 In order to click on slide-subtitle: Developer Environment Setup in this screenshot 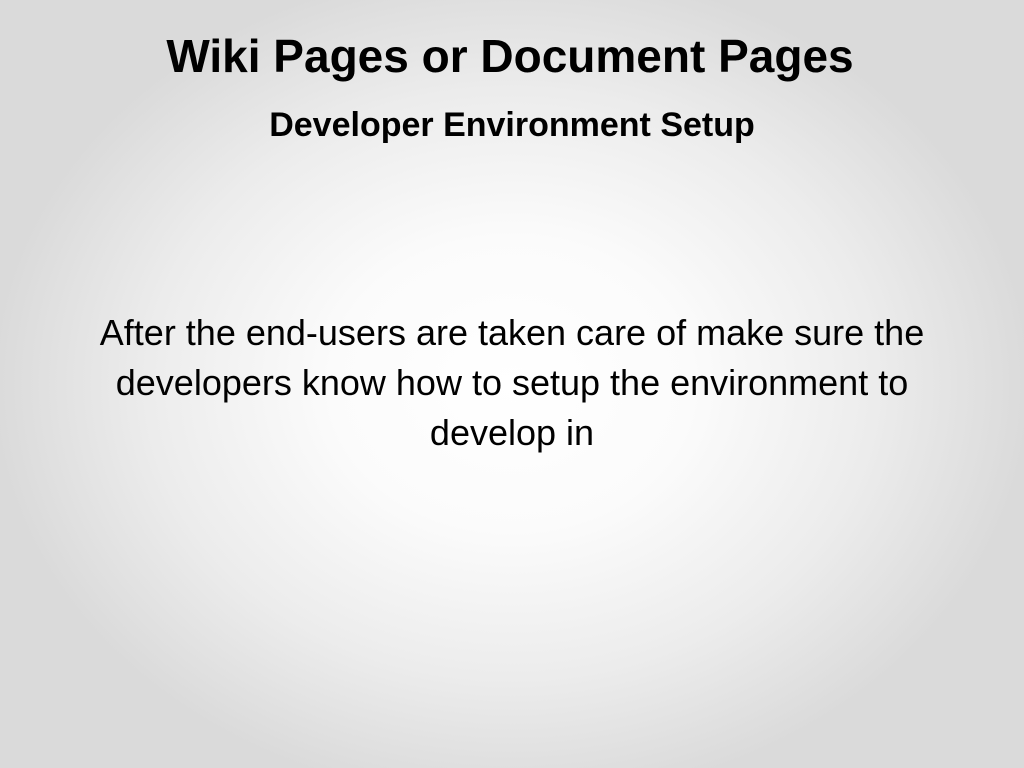, I will do `click(512, 125)`.